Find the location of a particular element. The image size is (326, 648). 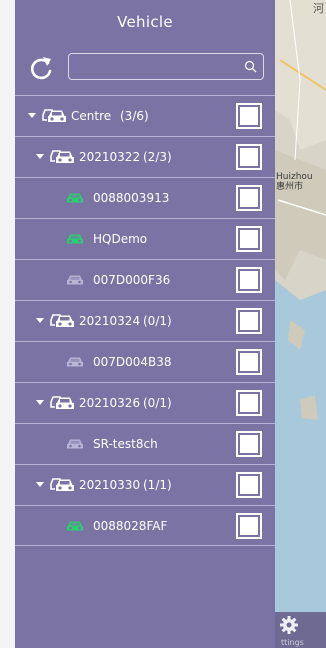

map-city-label: Huizhou is located at coordinates (294, 177).